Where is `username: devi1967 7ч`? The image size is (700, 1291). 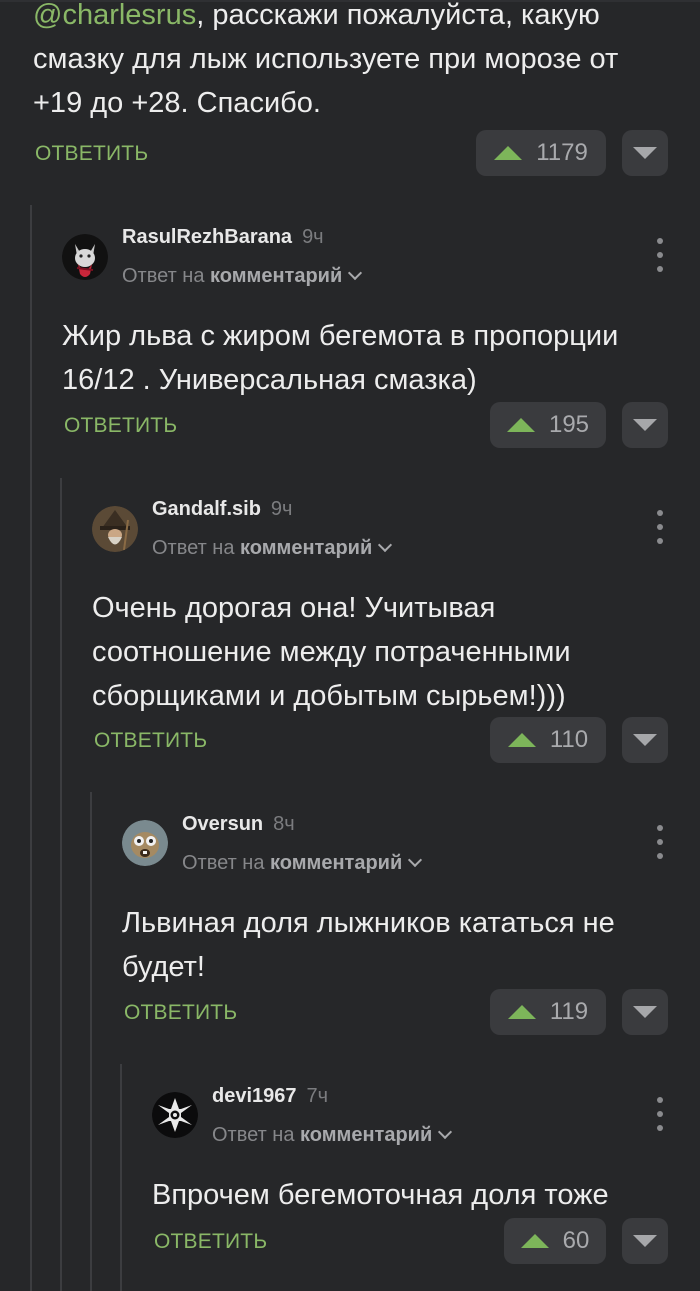 username: devi1967 7ч is located at coordinates (270, 1096).